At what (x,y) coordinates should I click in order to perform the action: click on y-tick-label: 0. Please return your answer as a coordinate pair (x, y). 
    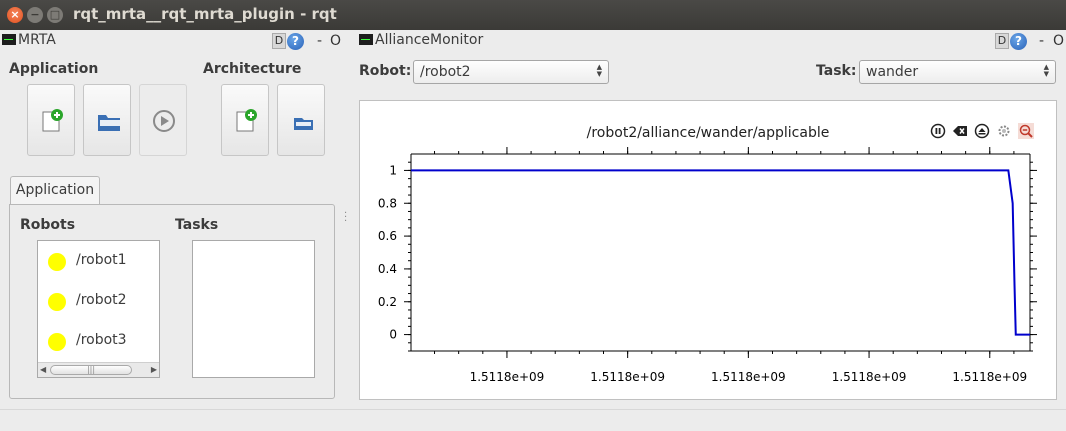
    Looking at the image, I should click on (393, 335).